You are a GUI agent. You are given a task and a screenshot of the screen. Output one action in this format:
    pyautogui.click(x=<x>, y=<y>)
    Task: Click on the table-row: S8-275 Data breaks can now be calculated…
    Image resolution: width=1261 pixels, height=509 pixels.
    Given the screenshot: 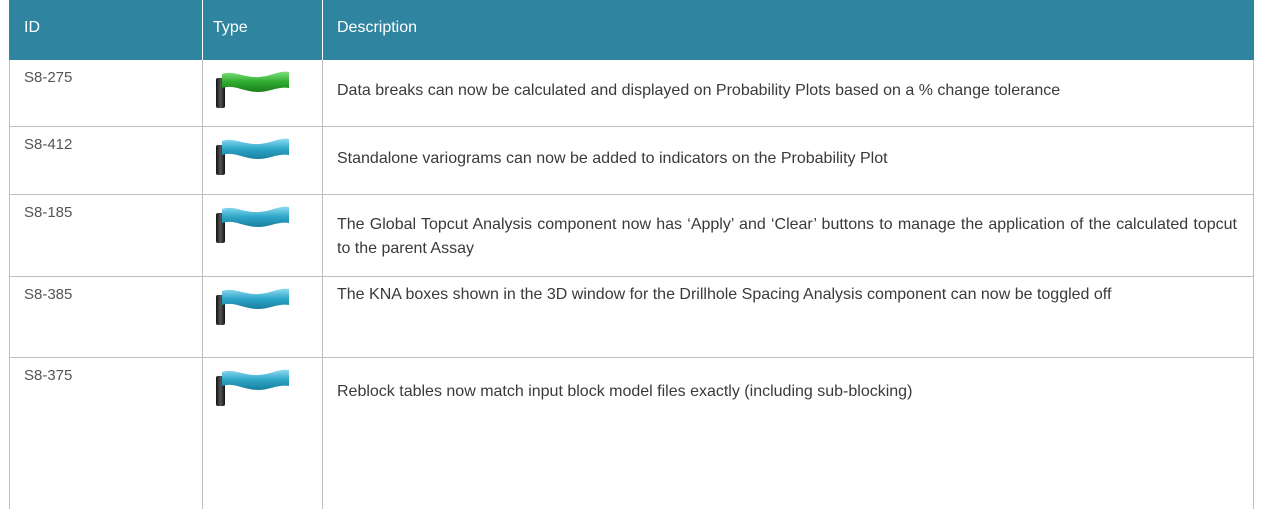 What is the action you would take?
    pyautogui.click(x=631, y=93)
    